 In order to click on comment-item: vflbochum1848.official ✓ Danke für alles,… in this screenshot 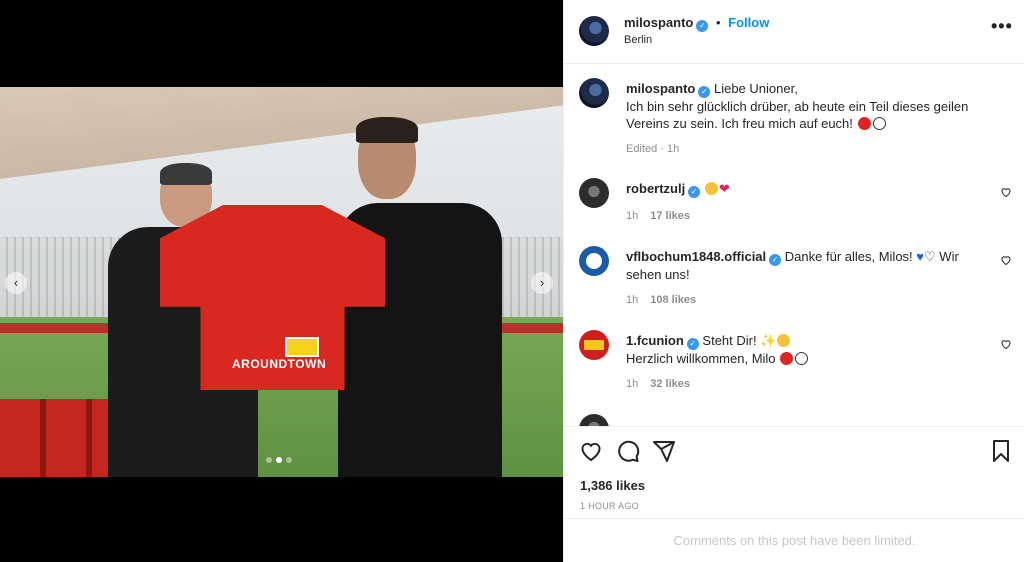, I will do `click(794, 281)`.